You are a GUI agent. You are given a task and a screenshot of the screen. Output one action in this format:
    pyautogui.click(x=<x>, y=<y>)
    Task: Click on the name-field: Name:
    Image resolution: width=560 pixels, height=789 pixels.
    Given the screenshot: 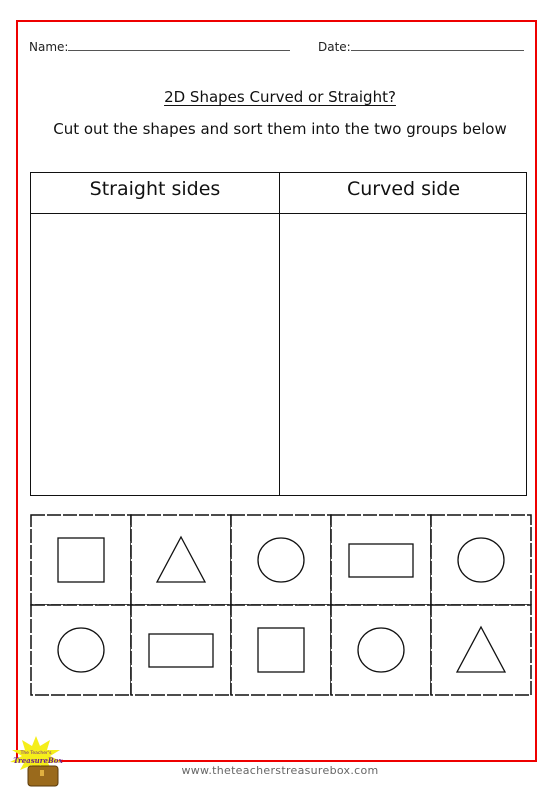 What is the action you would take?
    pyautogui.click(x=160, y=47)
    